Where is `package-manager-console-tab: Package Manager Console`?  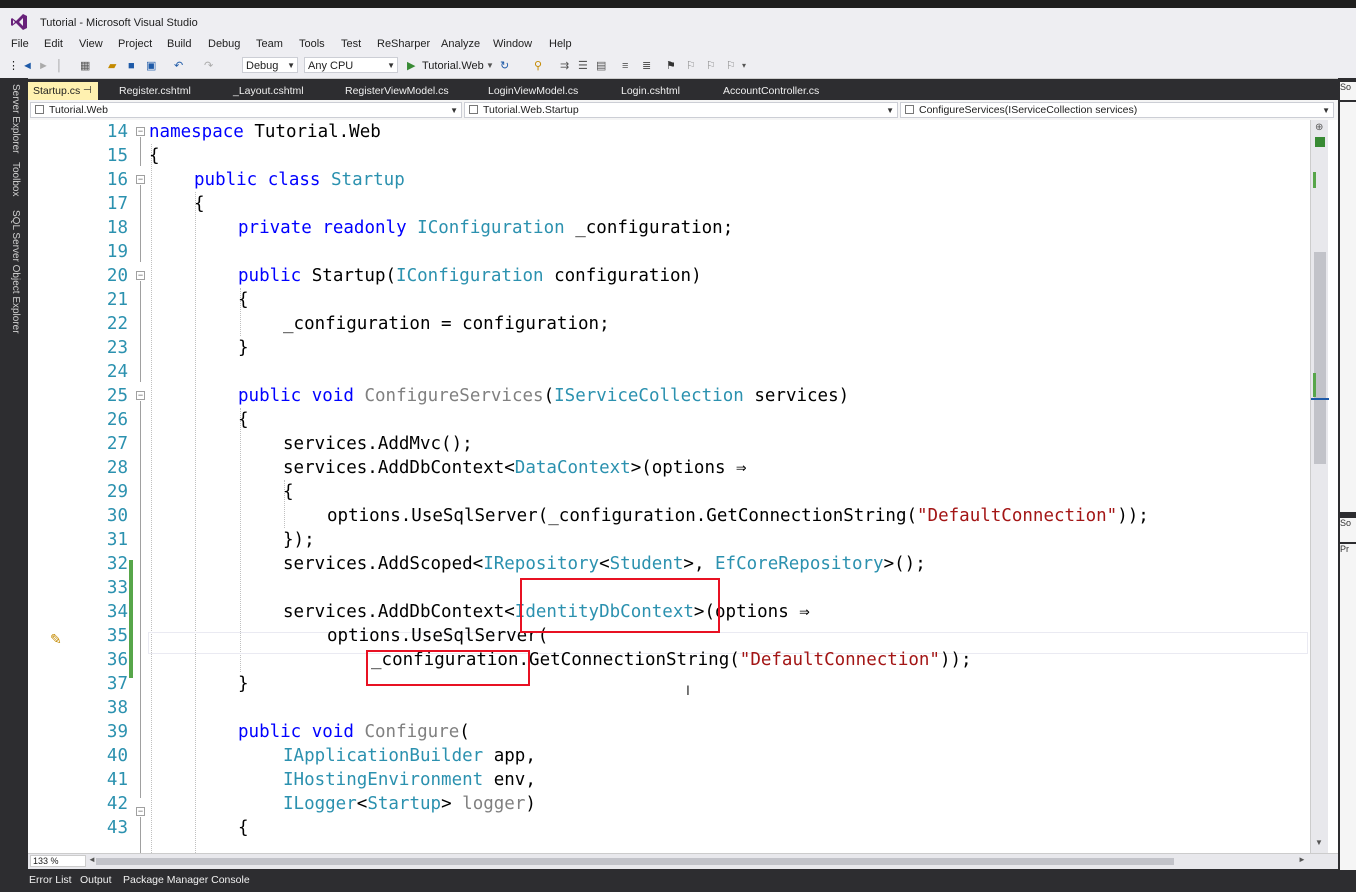
package-manager-console-tab: Package Manager Console is located at coordinates (186, 880).